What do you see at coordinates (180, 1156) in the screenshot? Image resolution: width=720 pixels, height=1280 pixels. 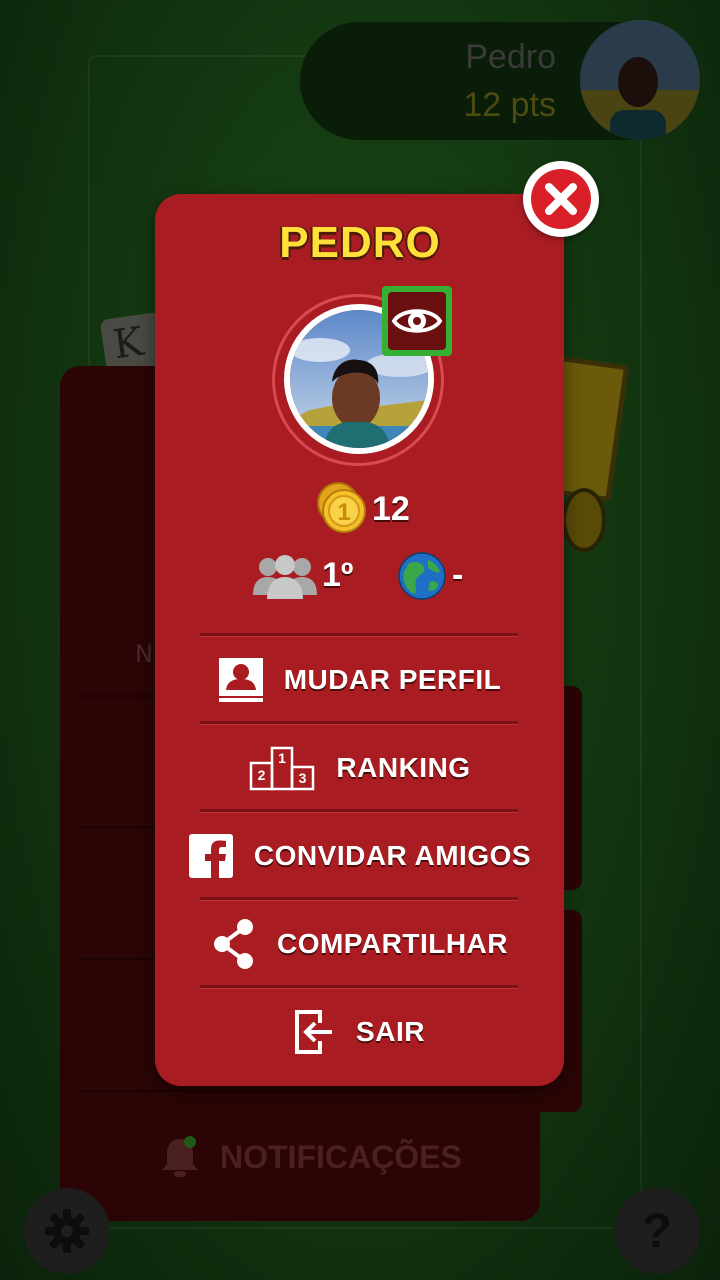 I see `bell-icon` at bounding box center [180, 1156].